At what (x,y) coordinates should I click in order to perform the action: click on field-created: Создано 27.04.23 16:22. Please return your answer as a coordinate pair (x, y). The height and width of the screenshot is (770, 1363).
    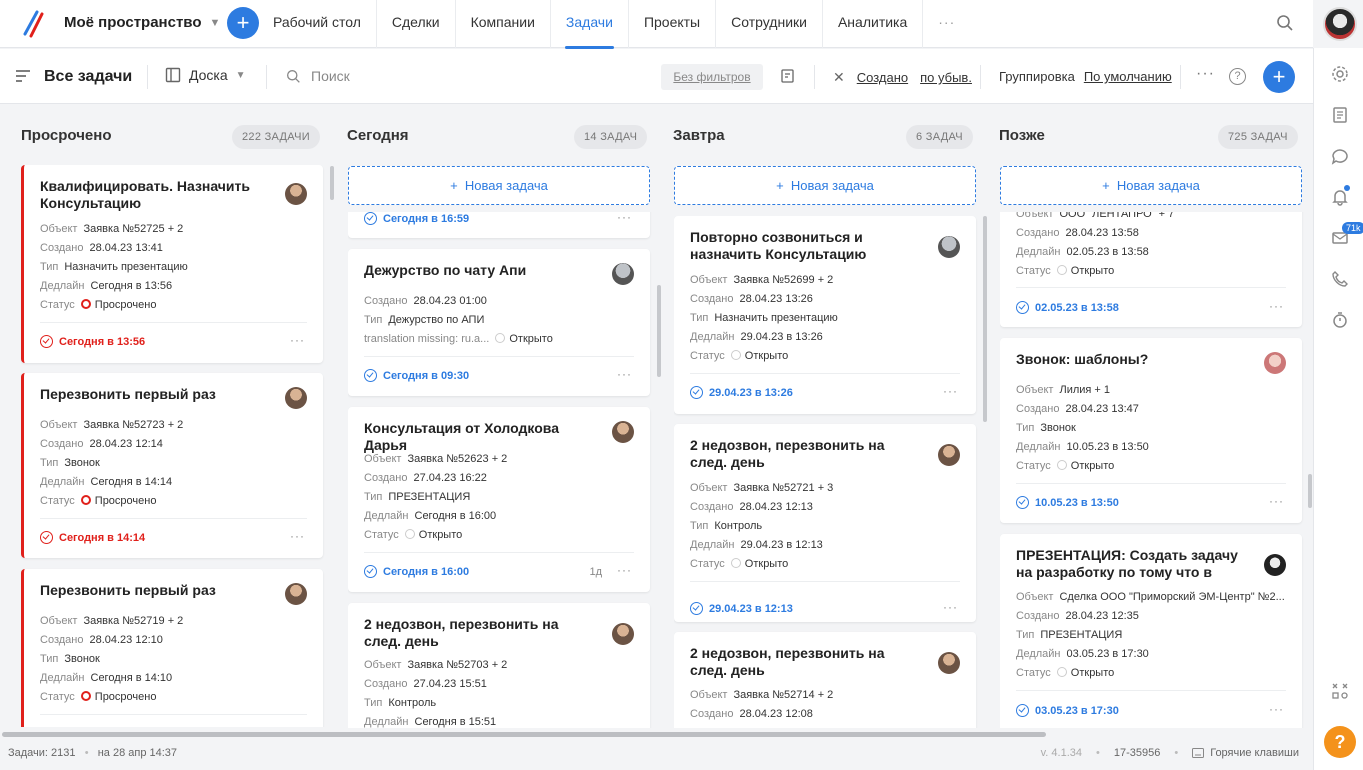
    Looking at the image, I should click on (425, 478).